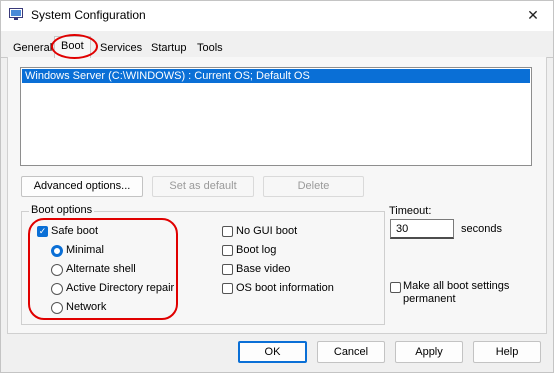 Image resolution: width=554 pixels, height=373 pixels. I want to click on title-bar: System Configuration ✕, so click(277, 16).